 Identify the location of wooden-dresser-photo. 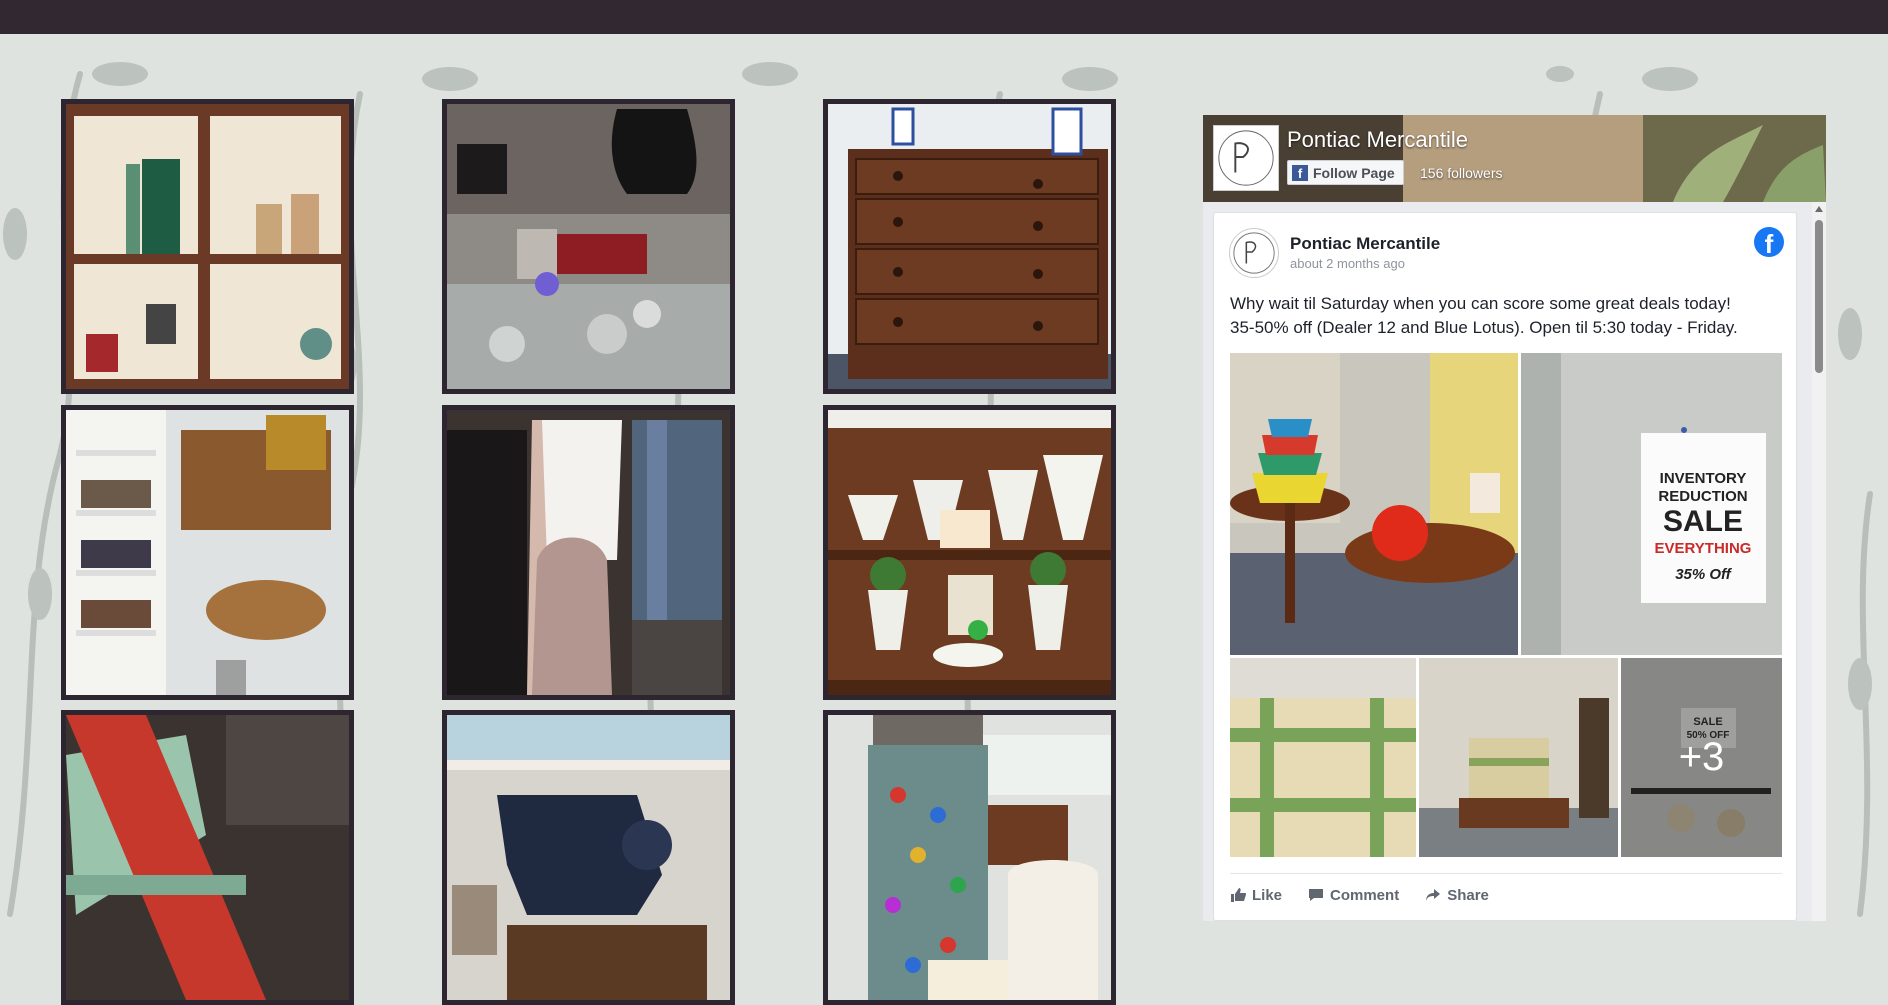
(969, 246).